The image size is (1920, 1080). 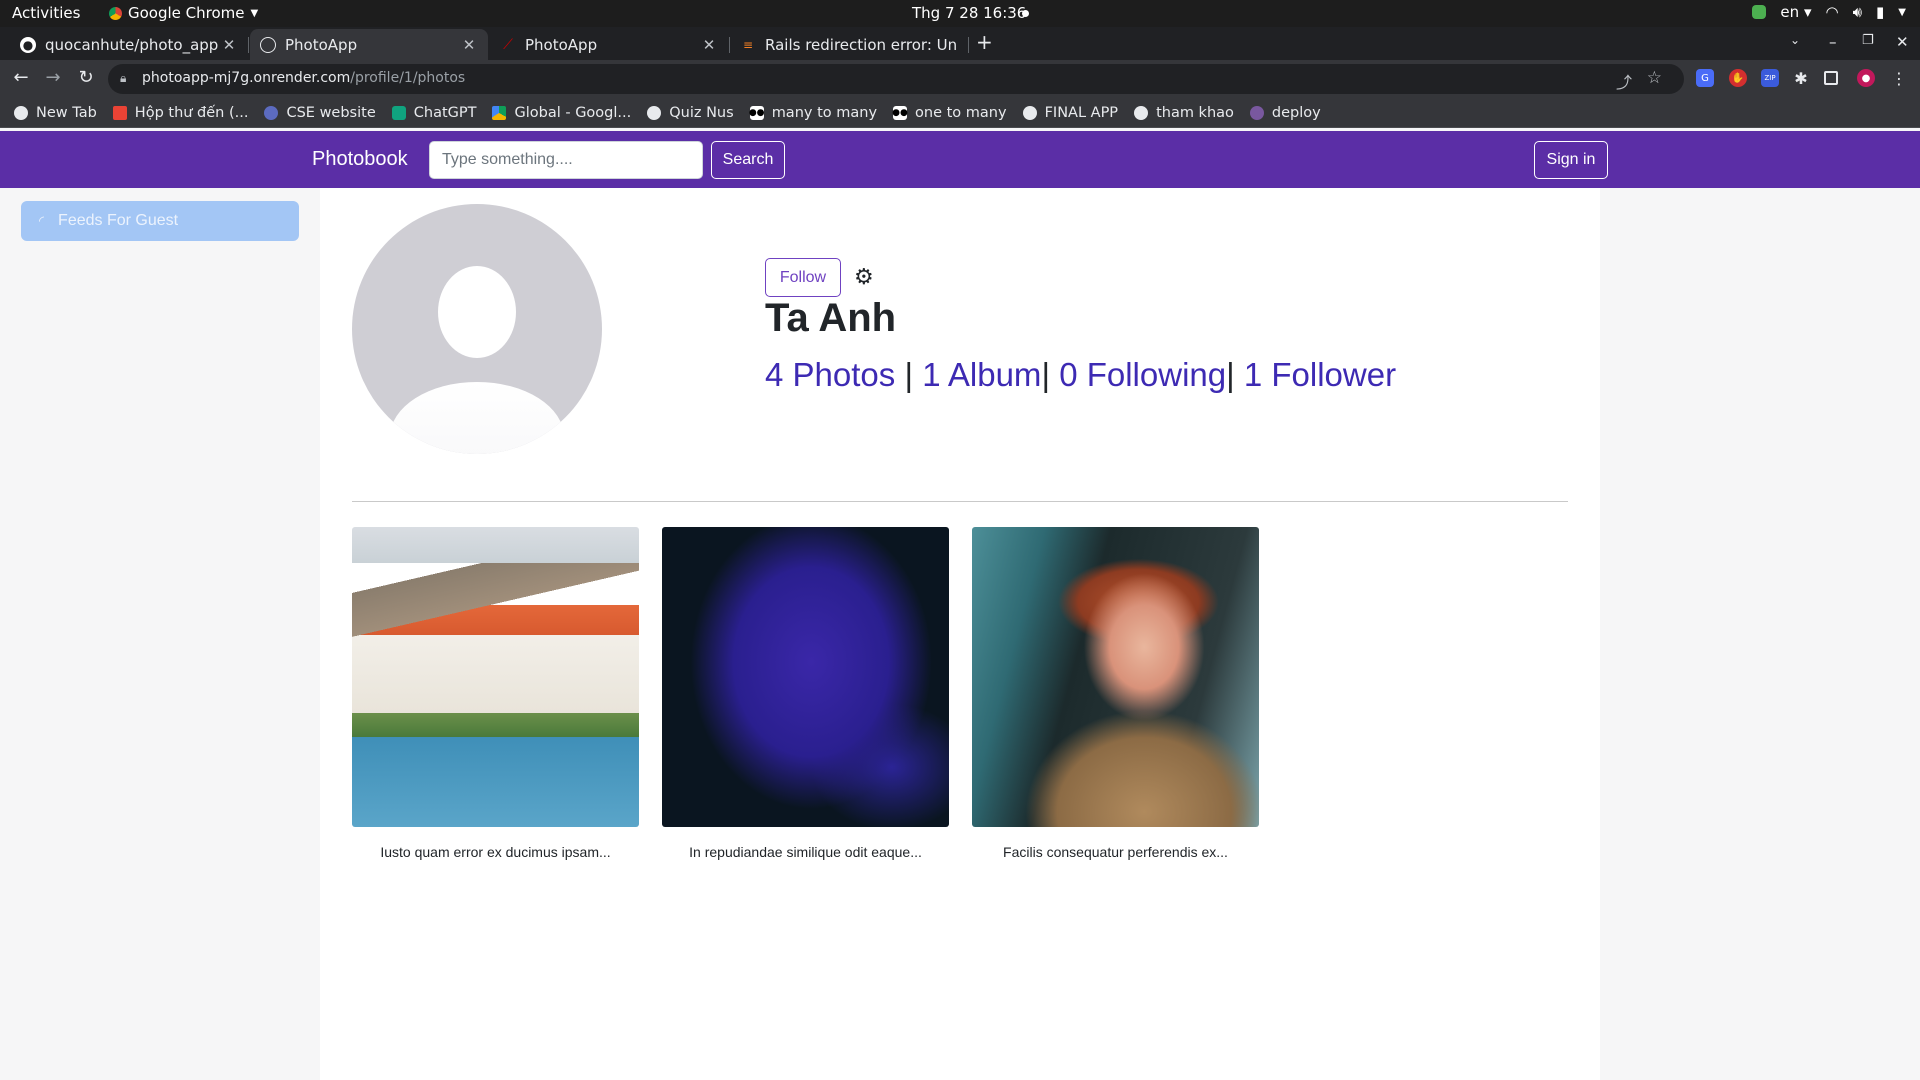 What do you see at coordinates (1795, 40) in the screenshot?
I see `tab-search-icon: ⌄` at bounding box center [1795, 40].